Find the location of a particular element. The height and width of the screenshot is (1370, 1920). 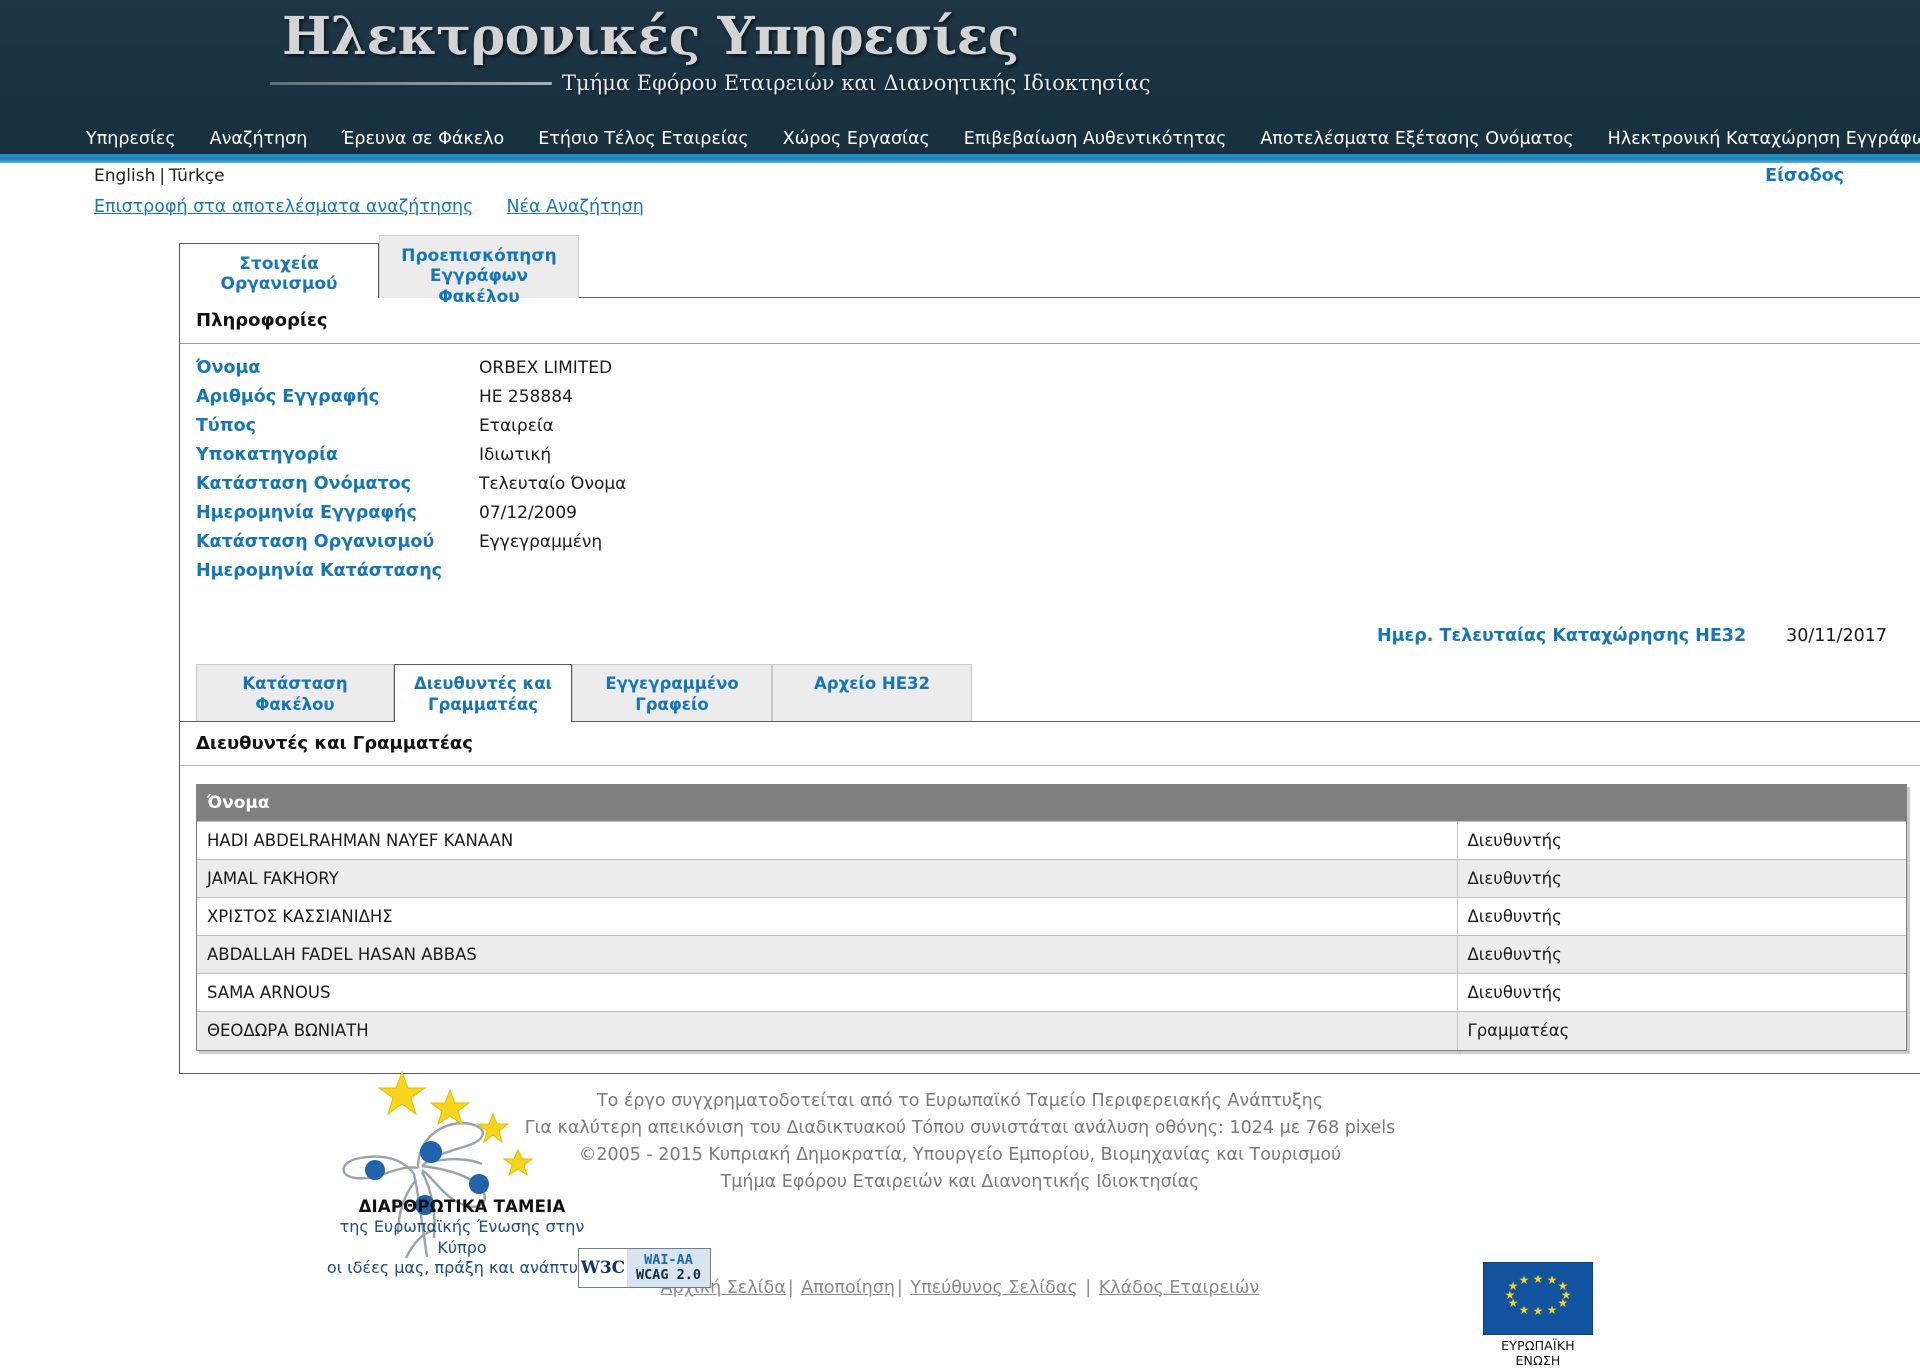

info-row-organization-status: Κατάσταση Οργανισμού Εγγεγραμμένη is located at coordinates (1058, 546).